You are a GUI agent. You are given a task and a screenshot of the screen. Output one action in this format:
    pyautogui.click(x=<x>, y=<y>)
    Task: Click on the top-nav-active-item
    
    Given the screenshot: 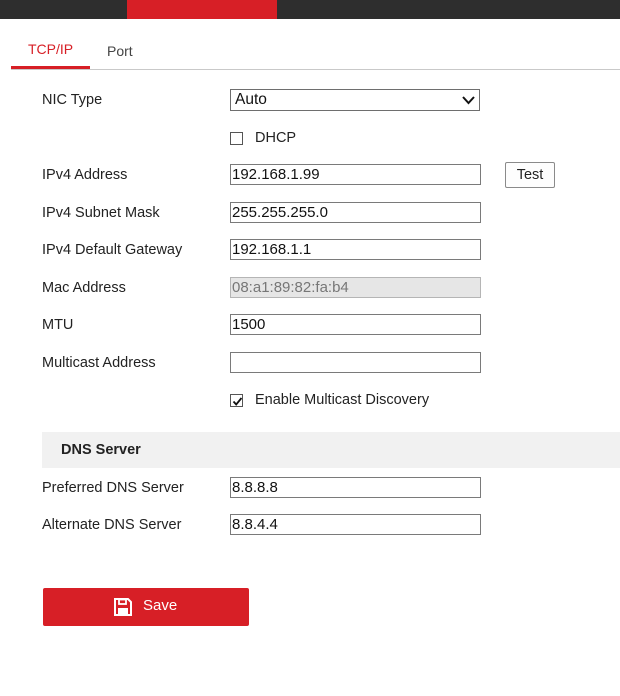 What is the action you would take?
    pyautogui.click(x=202, y=9)
    